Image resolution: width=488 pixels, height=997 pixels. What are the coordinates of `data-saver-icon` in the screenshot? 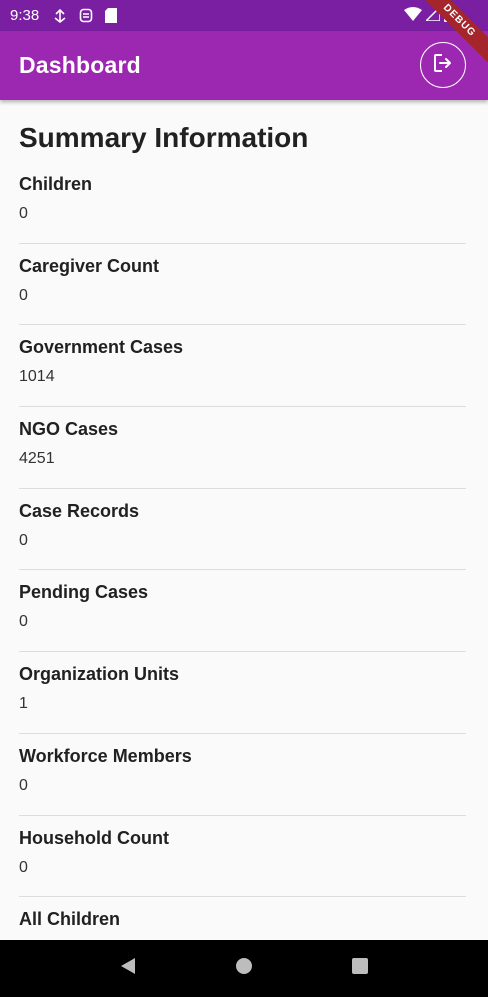 It's located at (60, 15).